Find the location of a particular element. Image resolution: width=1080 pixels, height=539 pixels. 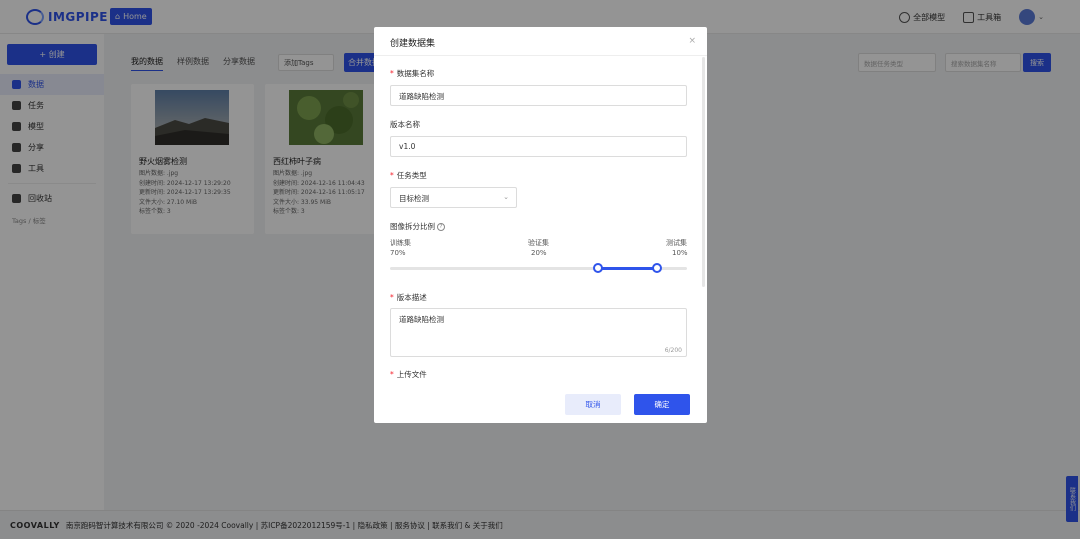

label-text: 上传文件 is located at coordinates (411, 374).